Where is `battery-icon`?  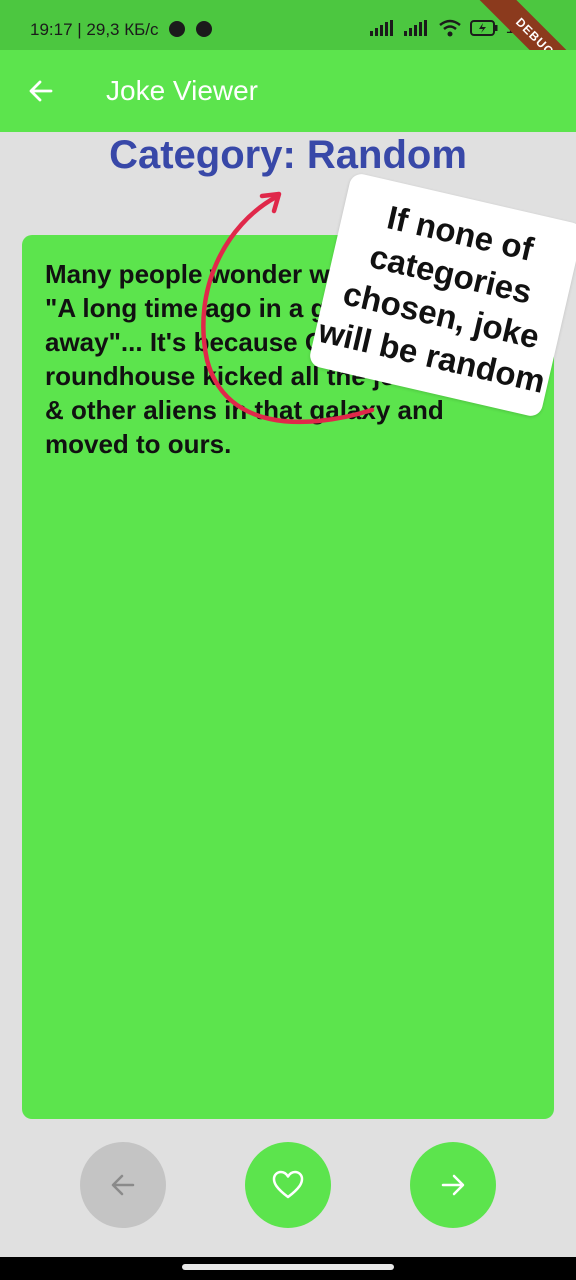 battery-icon is located at coordinates (483, 28).